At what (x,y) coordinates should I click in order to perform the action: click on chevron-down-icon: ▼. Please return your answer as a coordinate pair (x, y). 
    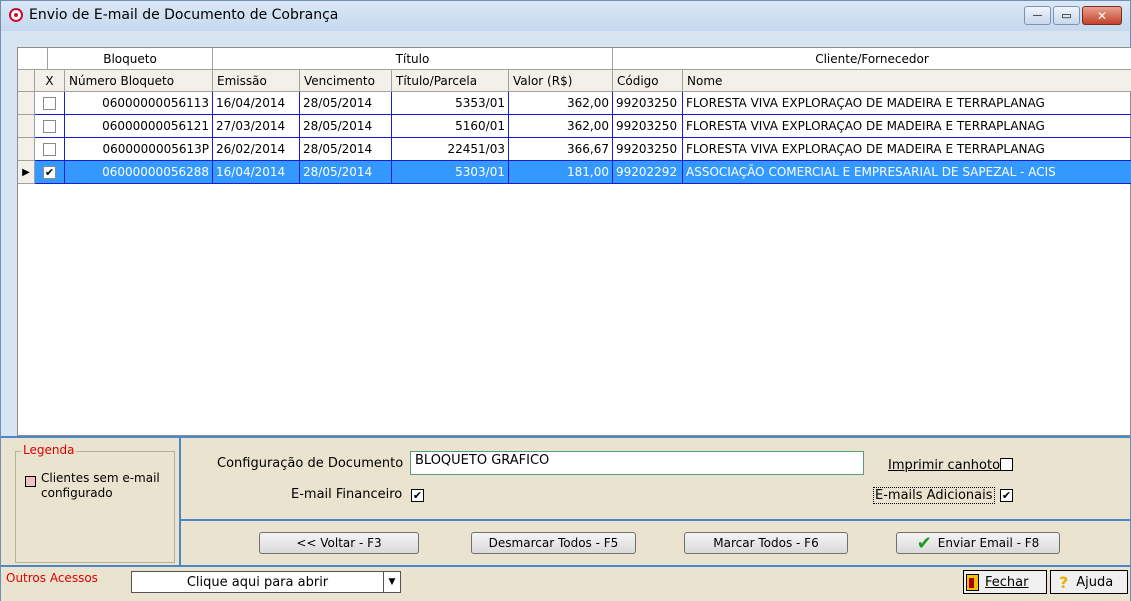
    Looking at the image, I should click on (391, 582).